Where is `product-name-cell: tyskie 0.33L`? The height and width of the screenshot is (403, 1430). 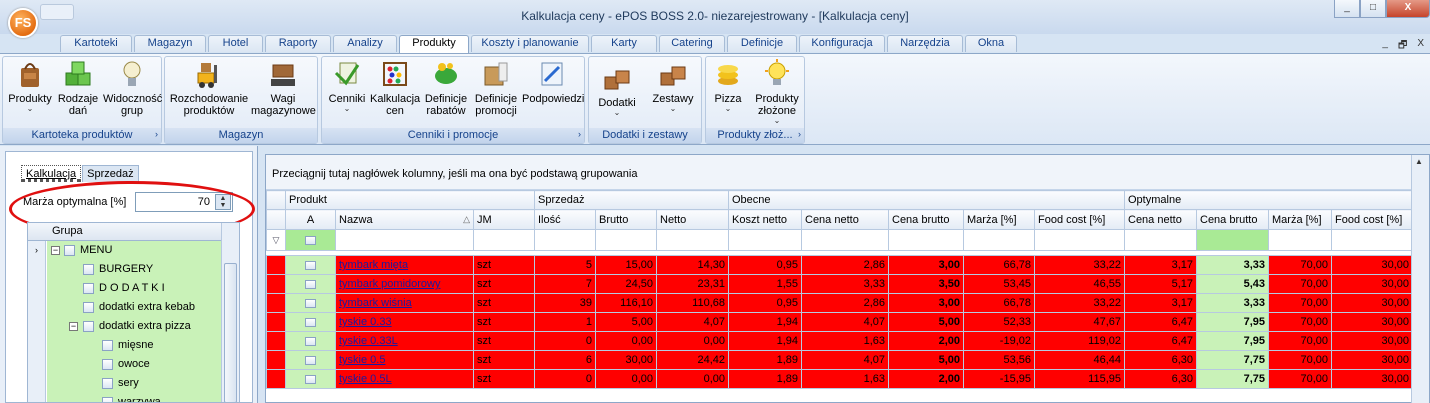 product-name-cell: tyskie 0.33L is located at coordinates (404, 341).